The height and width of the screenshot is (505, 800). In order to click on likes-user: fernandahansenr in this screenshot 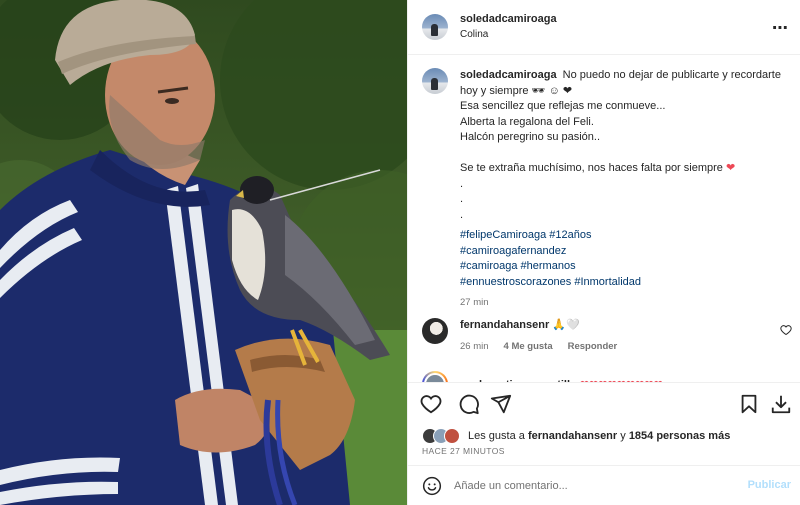, I will do `click(572, 436)`.